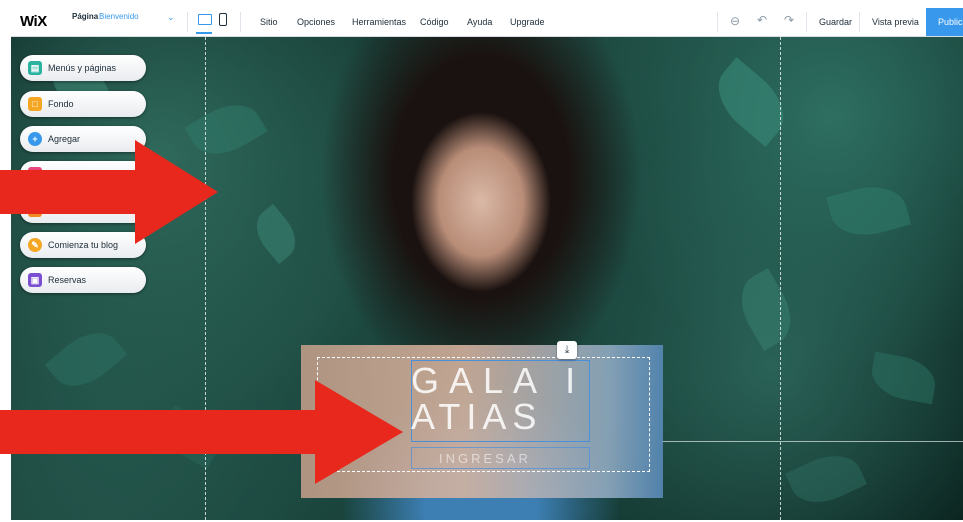  What do you see at coordinates (61, 104) in the screenshot?
I see `sidebar-item-label: Fondo` at bounding box center [61, 104].